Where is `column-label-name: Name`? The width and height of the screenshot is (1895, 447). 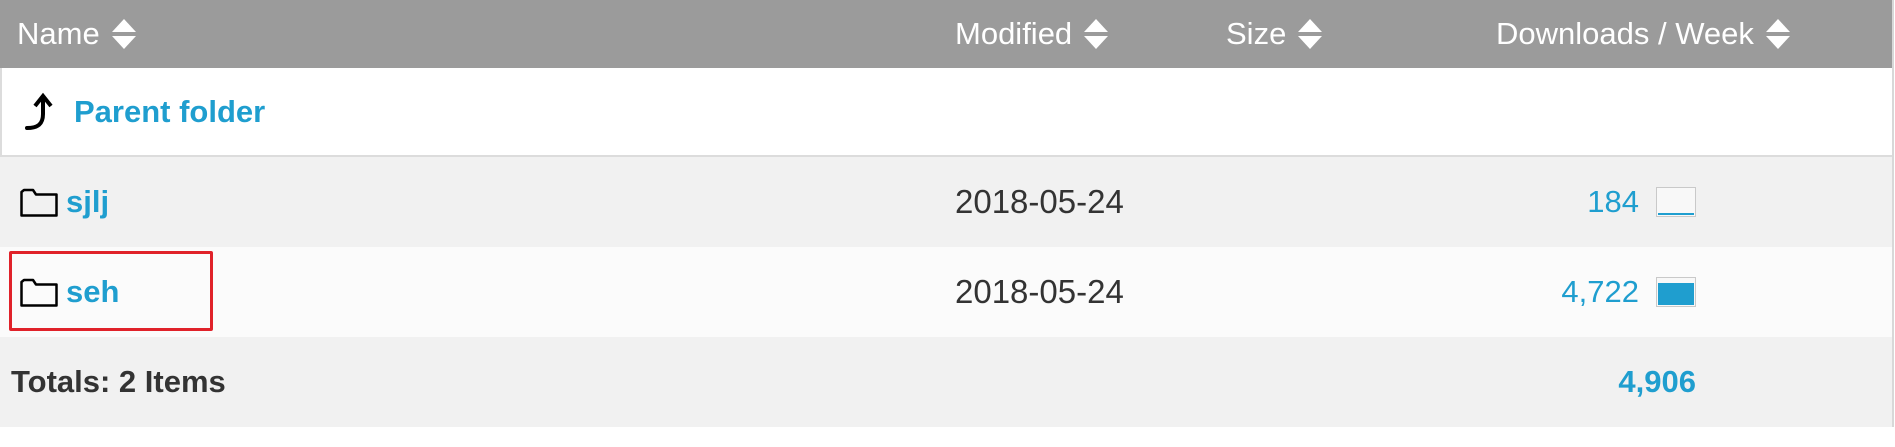 column-label-name: Name is located at coordinates (58, 33).